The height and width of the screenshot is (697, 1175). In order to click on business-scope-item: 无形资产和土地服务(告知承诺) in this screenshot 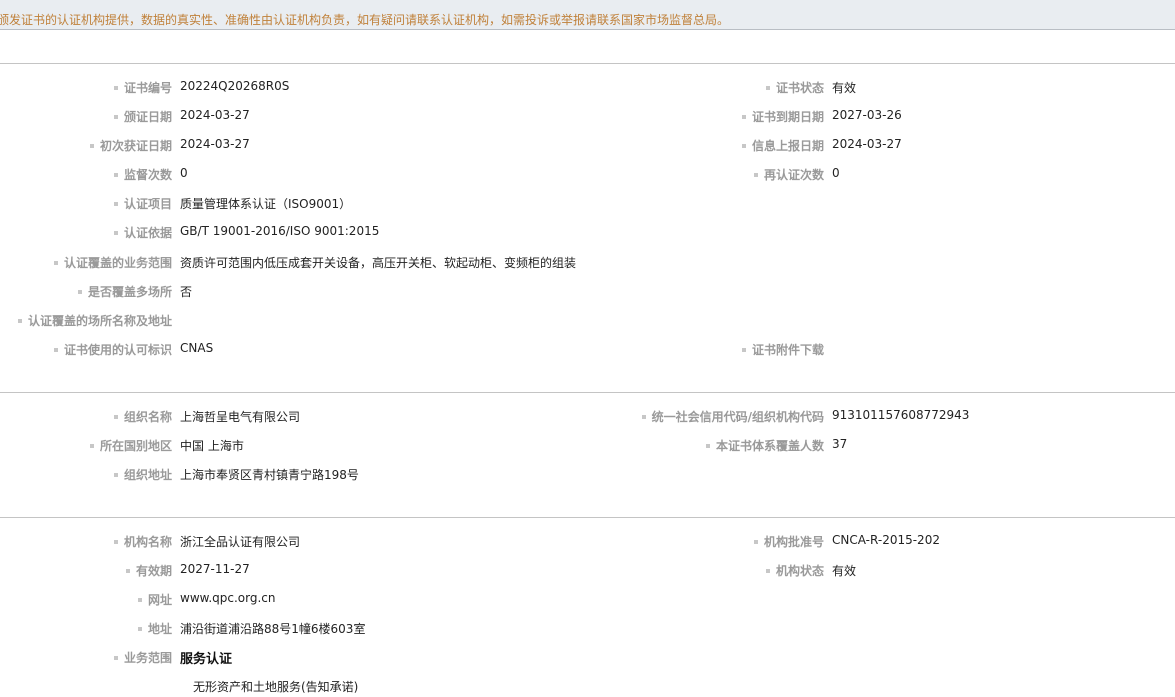, I will do `click(276, 687)`.